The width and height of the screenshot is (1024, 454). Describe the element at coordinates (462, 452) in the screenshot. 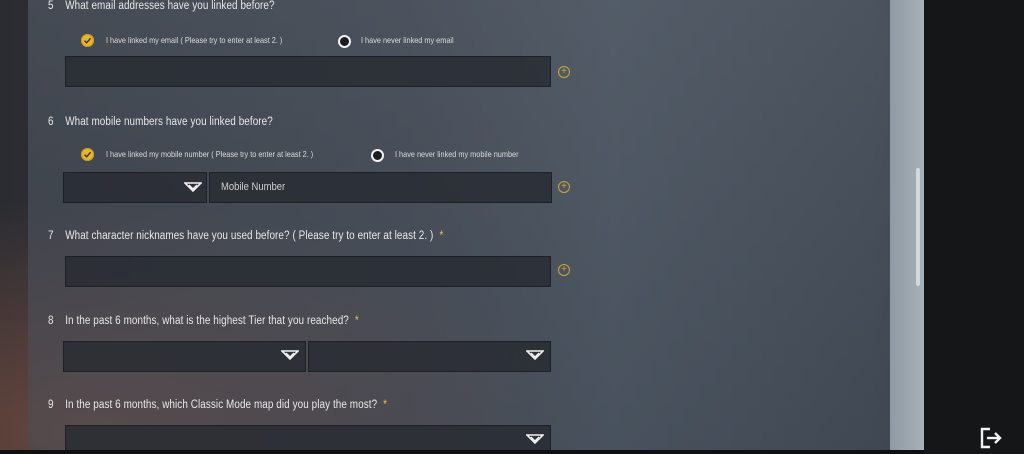

I see `bottom-edge` at that location.